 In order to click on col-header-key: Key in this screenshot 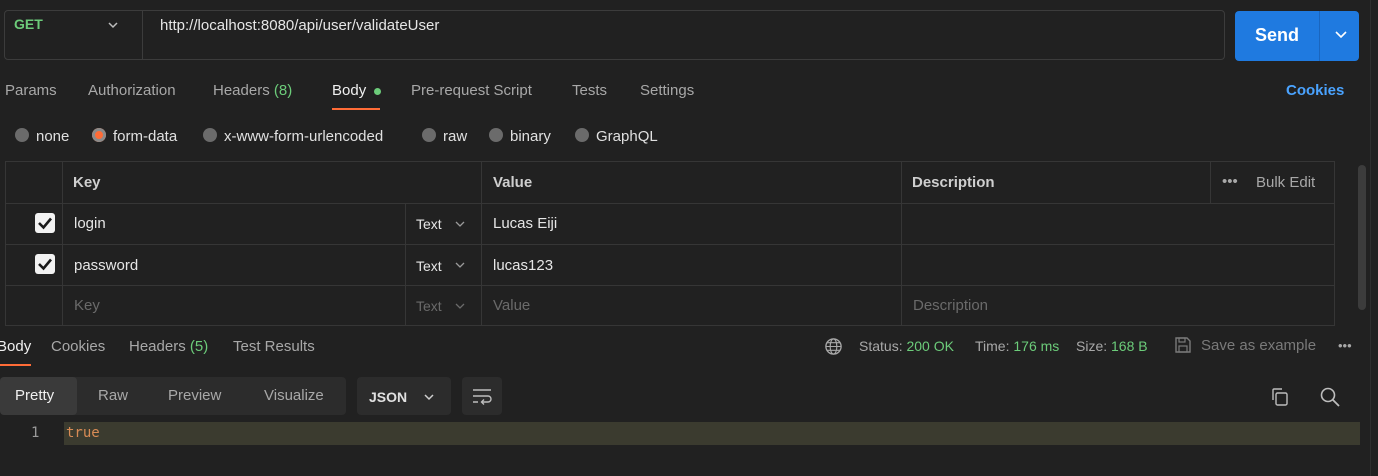, I will do `click(87, 182)`.